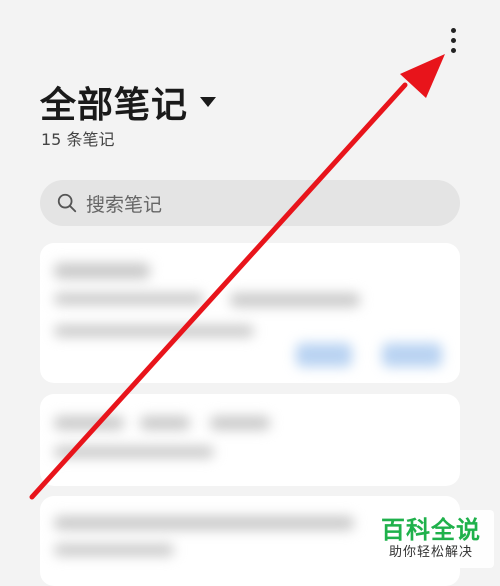 The height and width of the screenshot is (586, 500). I want to click on watermark-title: 百科全说, so click(431, 530).